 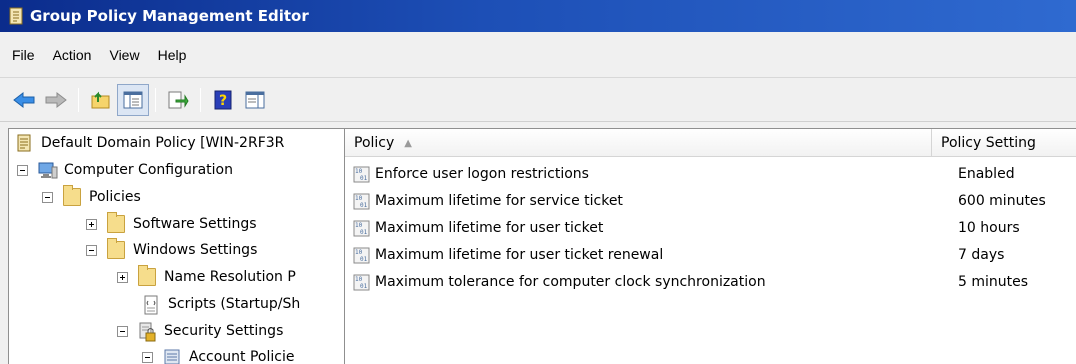 I want to click on toolbar: ?, so click(x=538, y=100).